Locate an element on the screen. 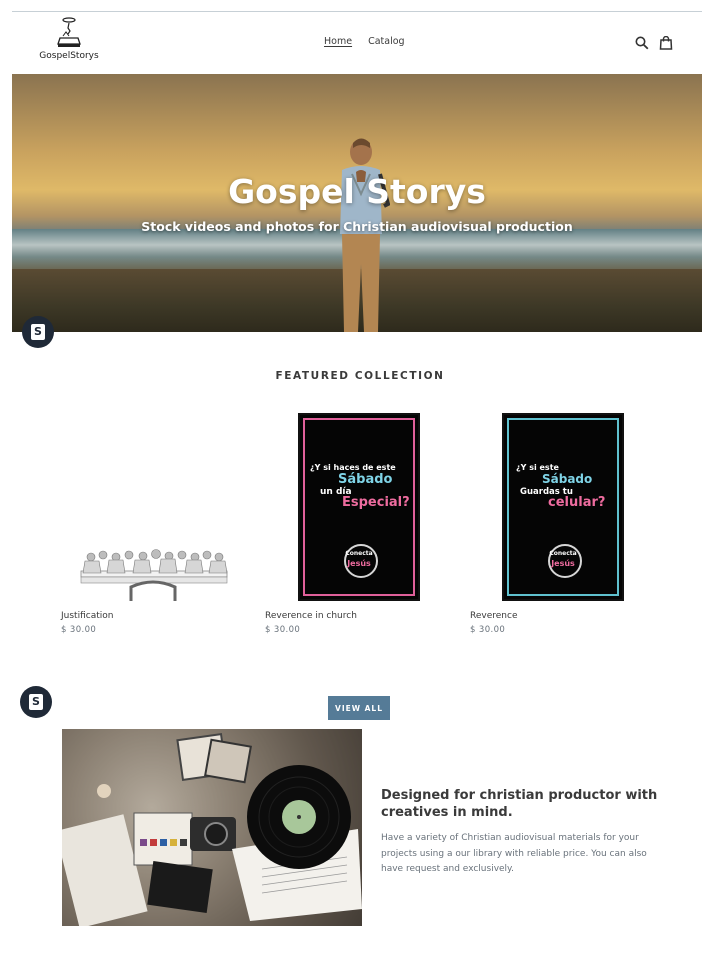 The image size is (720, 960). featured-collection-title: FEATURED COLLECTION is located at coordinates (360, 376).